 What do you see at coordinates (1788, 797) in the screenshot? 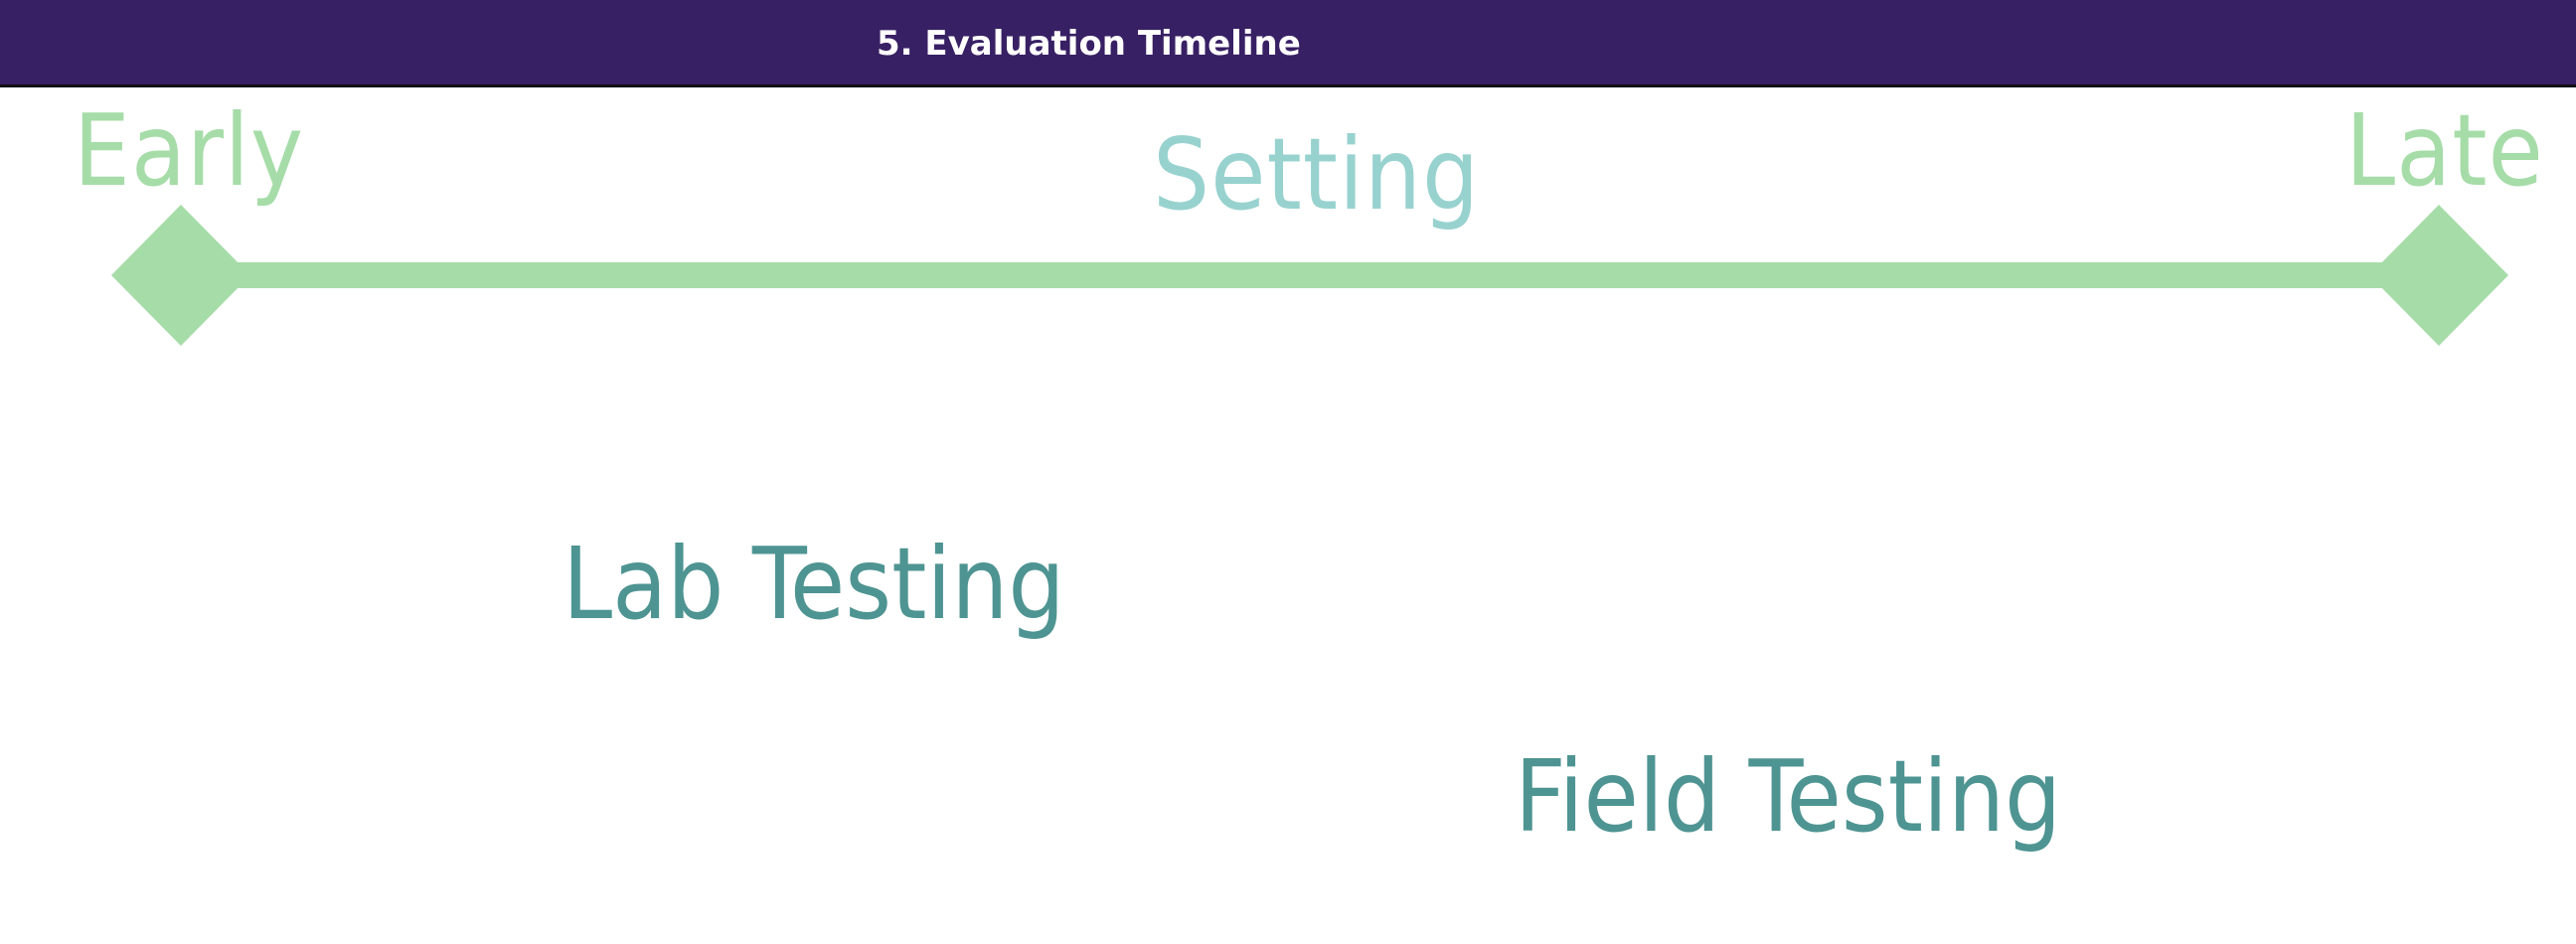
I see `stage-field-testing: Field Testing` at bounding box center [1788, 797].